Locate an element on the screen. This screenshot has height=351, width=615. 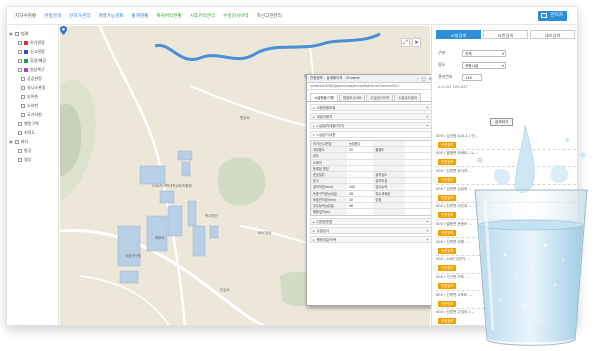
popup-tab: 정밀조사/DB is located at coordinates (352, 97).